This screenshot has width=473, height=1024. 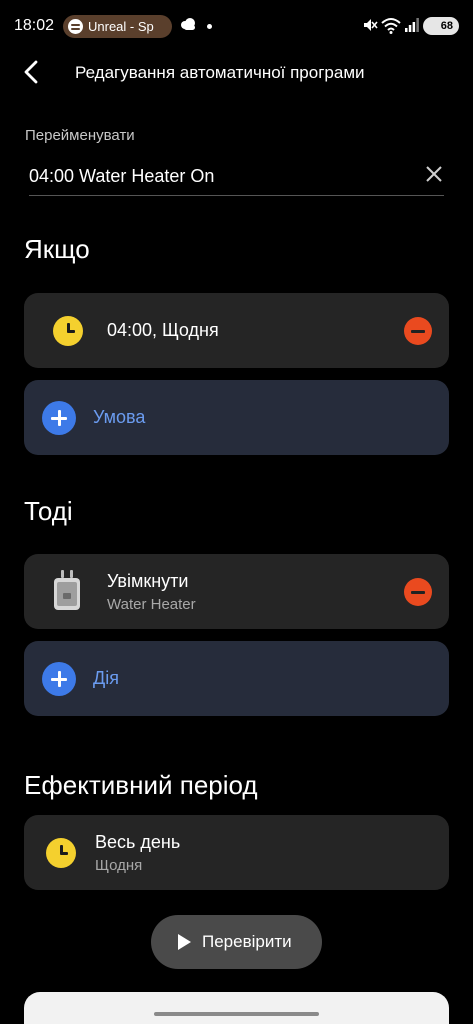 I want to click on status-bar: 18:02 Unreal - Sp 68, so click(x=236, y=27).